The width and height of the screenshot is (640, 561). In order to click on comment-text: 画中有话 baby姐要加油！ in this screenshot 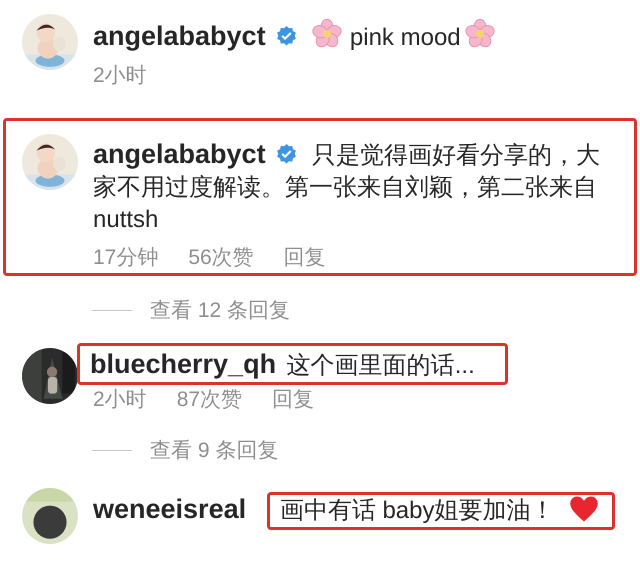, I will do `click(417, 510)`.